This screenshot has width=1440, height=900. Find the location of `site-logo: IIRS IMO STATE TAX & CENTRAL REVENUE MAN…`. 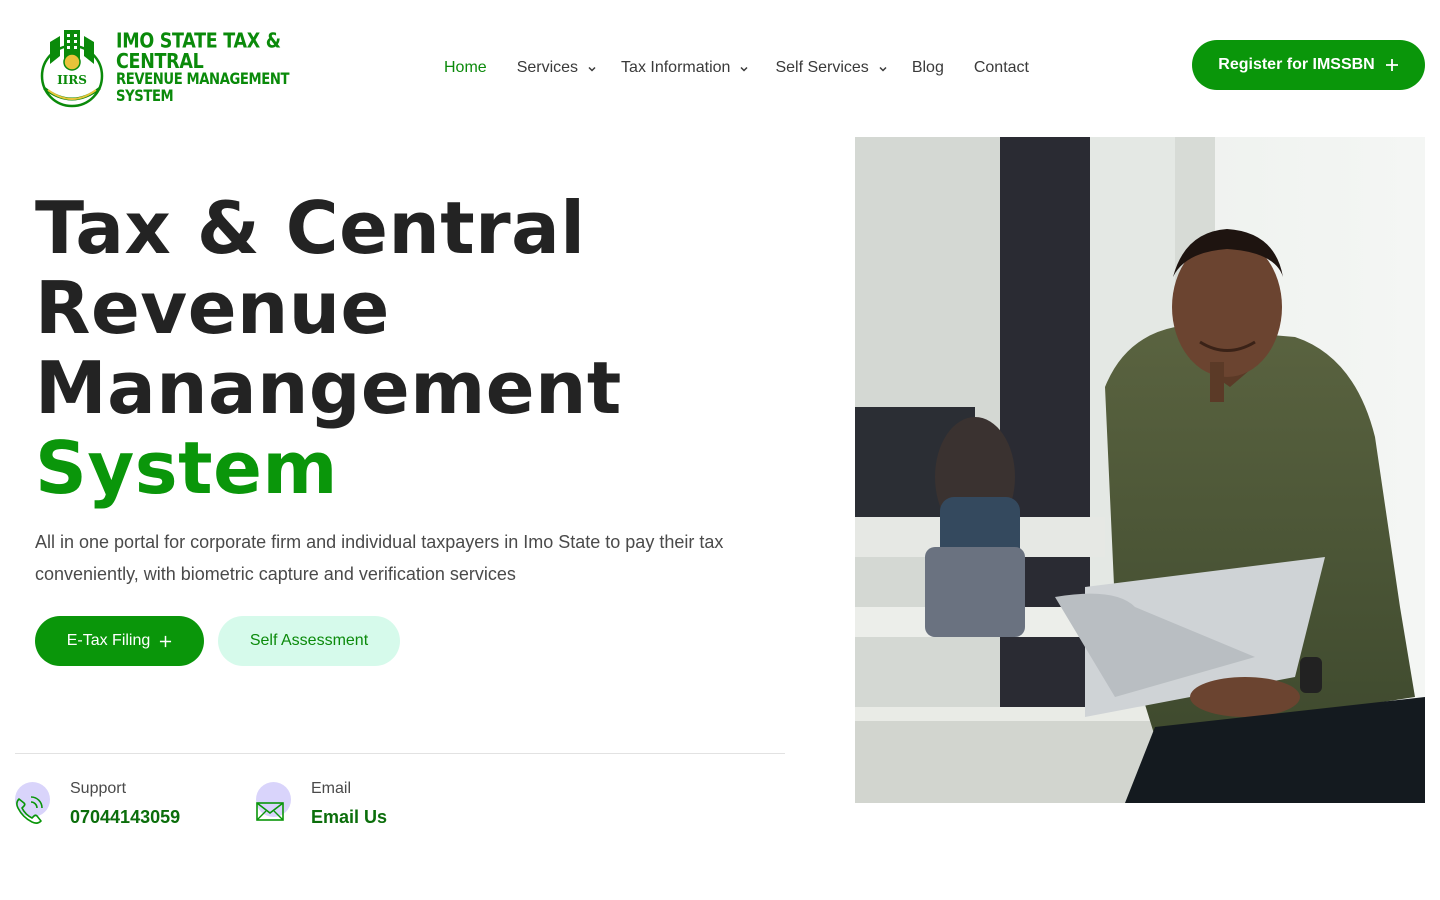

site-logo: IIRS IMO STATE TAX & CENTRAL REVENUE MAN… is located at coordinates (171, 68).